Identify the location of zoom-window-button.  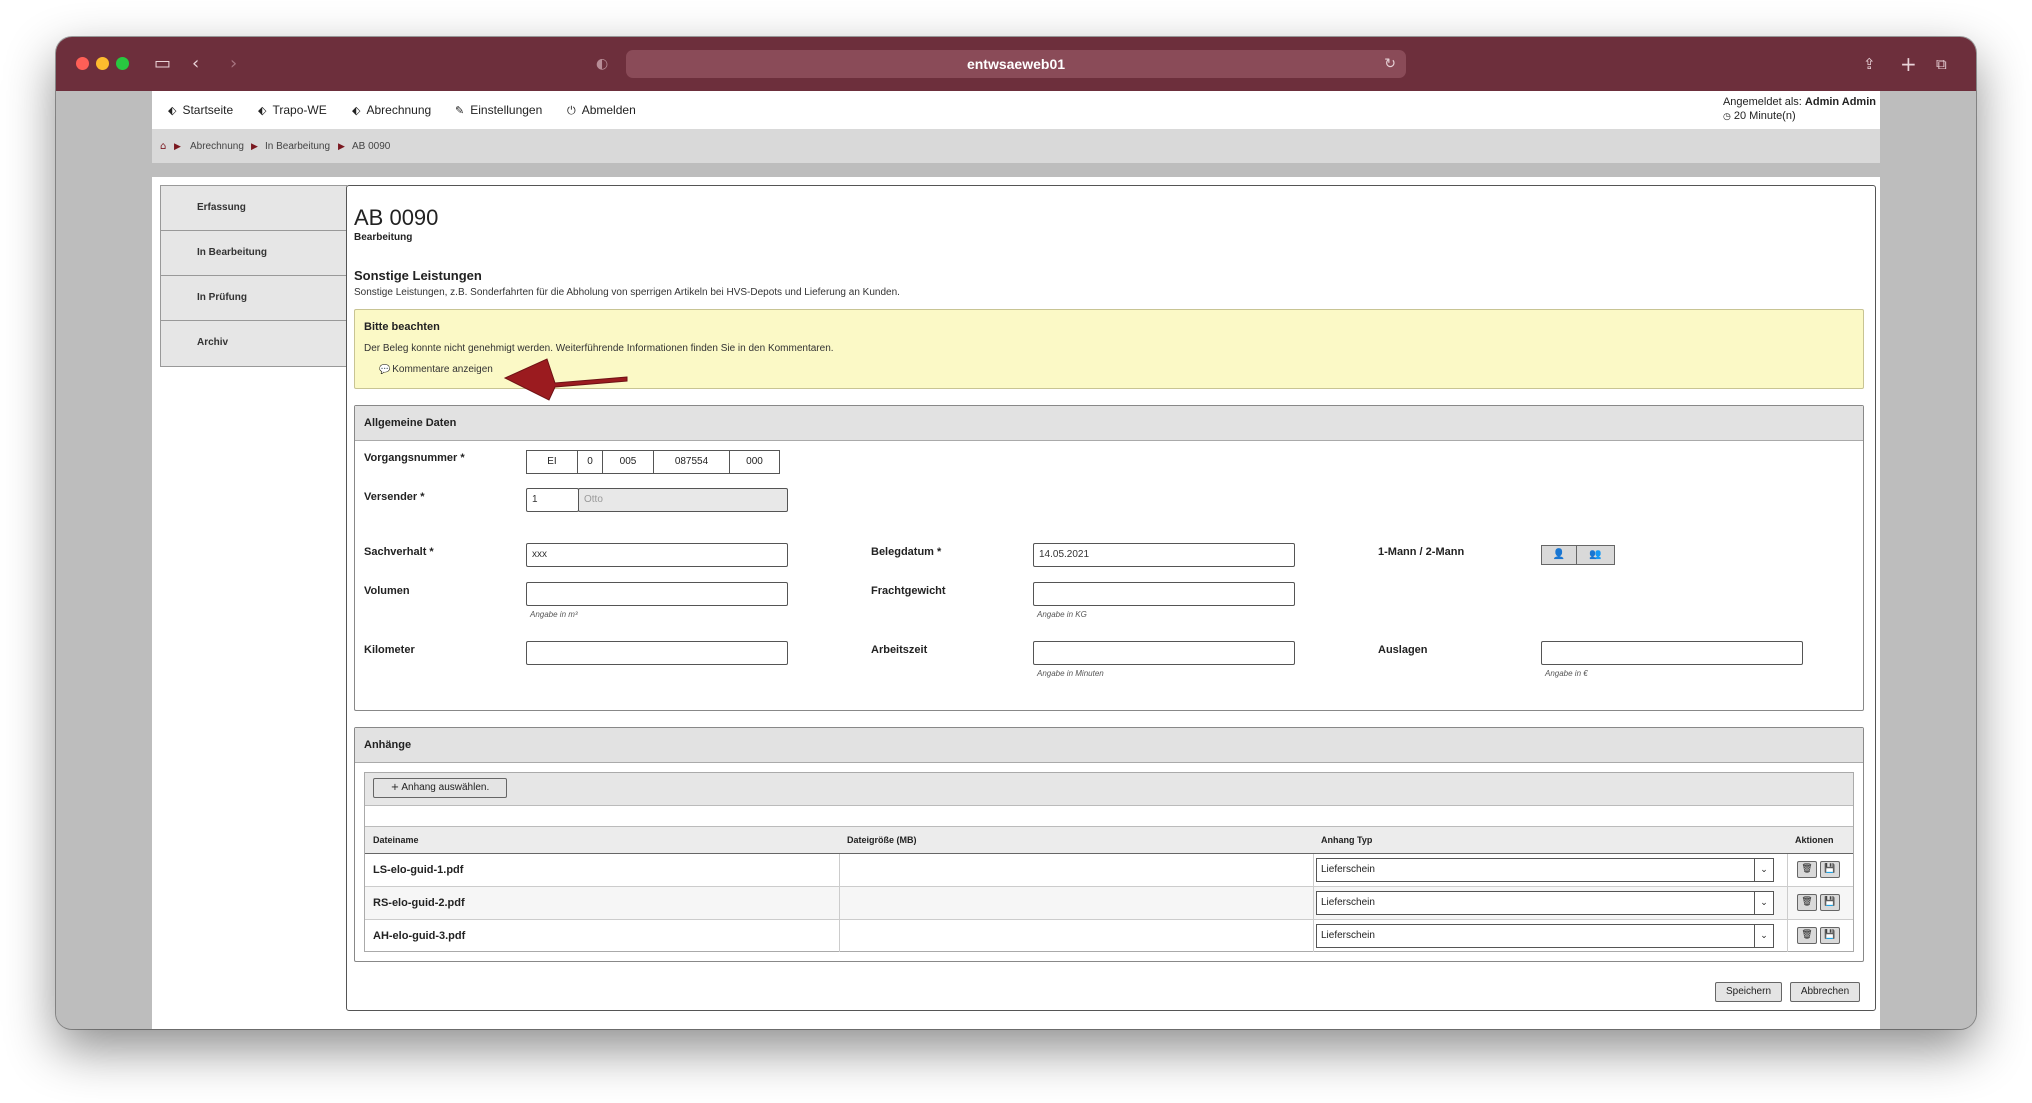
(122, 63).